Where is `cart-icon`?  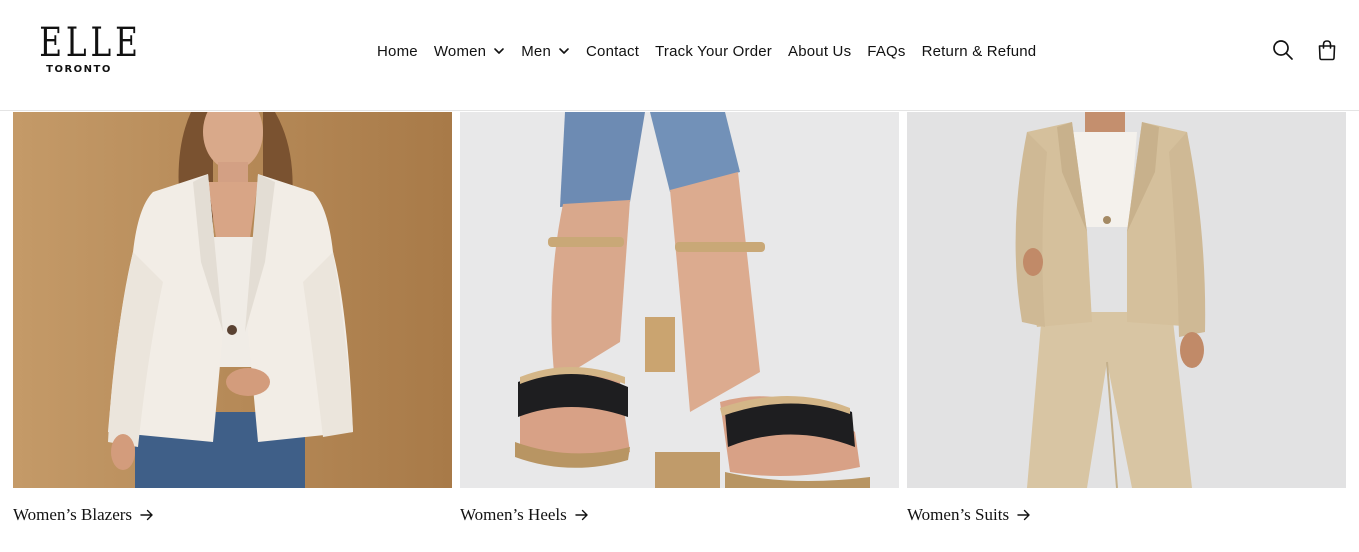
cart-icon is located at coordinates (1327, 50).